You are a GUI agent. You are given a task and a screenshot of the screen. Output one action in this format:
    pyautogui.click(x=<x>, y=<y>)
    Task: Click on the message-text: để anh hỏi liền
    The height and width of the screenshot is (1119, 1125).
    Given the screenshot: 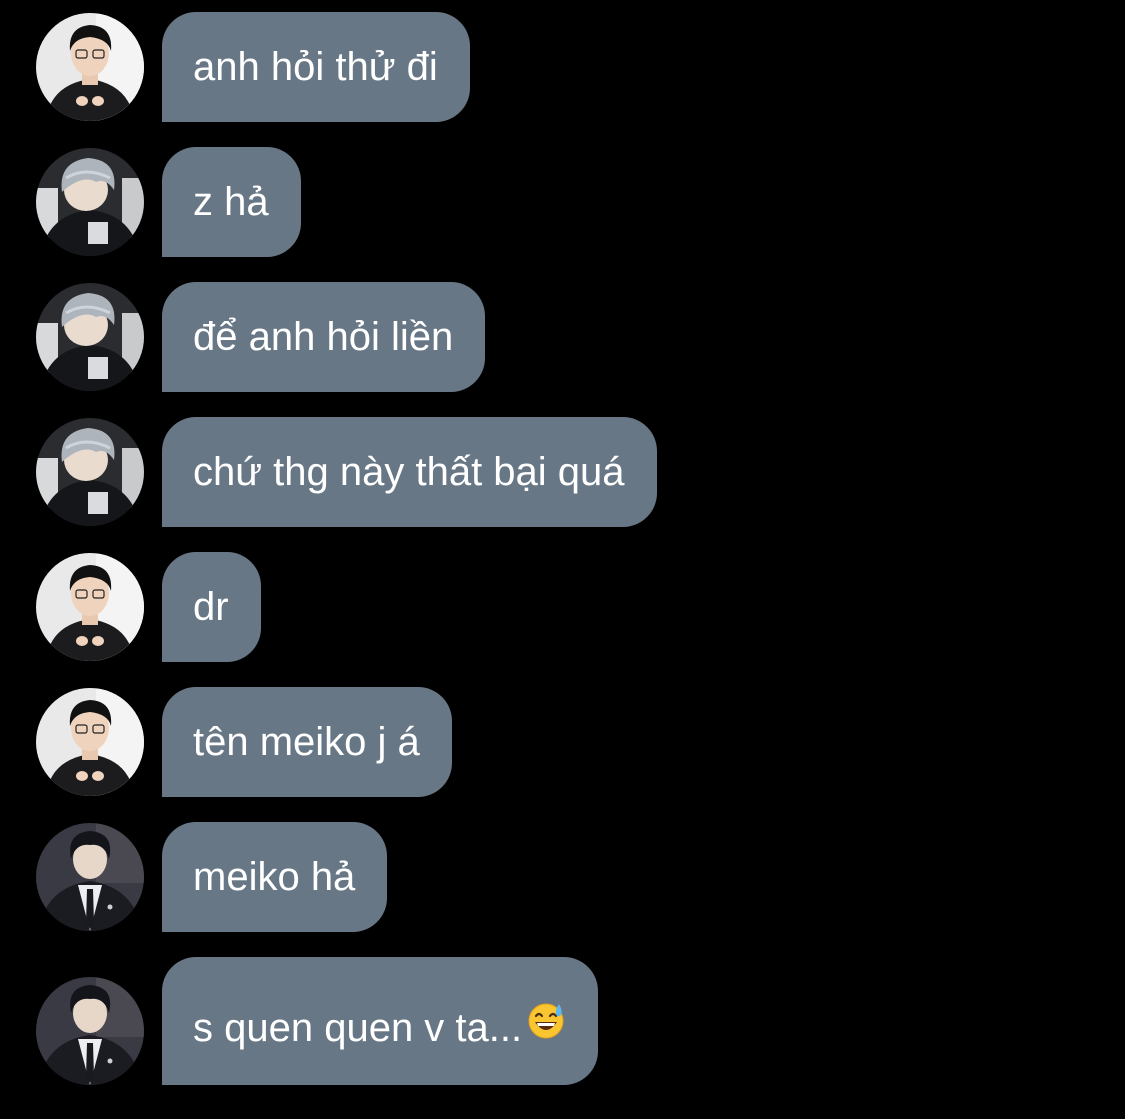 What is the action you would take?
    pyautogui.click(x=323, y=337)
    